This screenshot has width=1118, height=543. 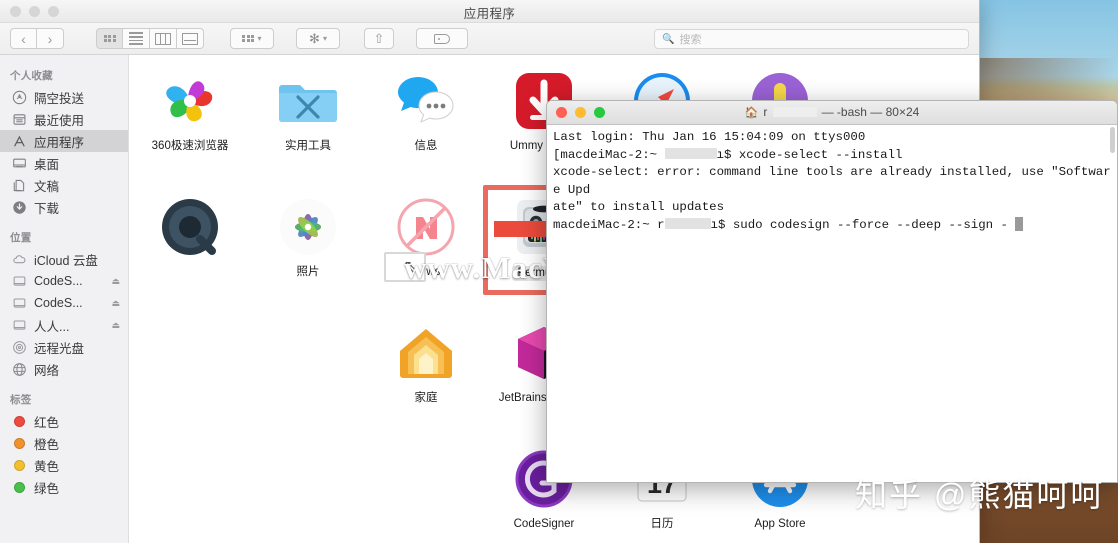 I want to click on app-label: 照片, so click(x=308, y=272).